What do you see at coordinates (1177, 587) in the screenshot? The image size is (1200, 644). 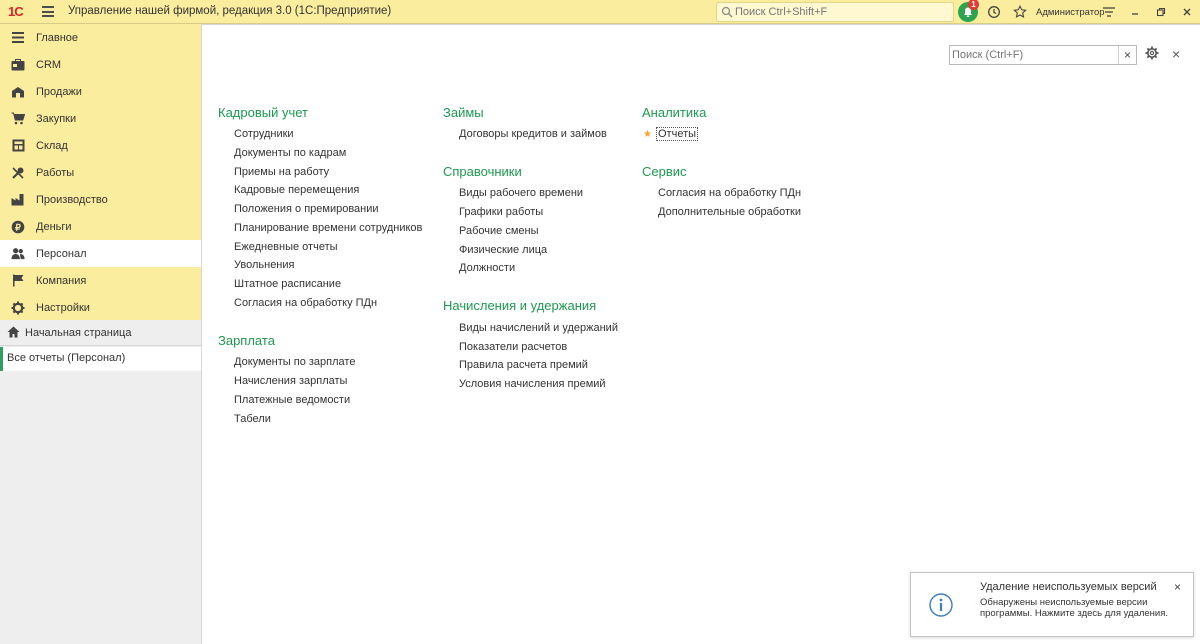 I see `notification-close-icon: ×` at bounding box center [1177, 587].